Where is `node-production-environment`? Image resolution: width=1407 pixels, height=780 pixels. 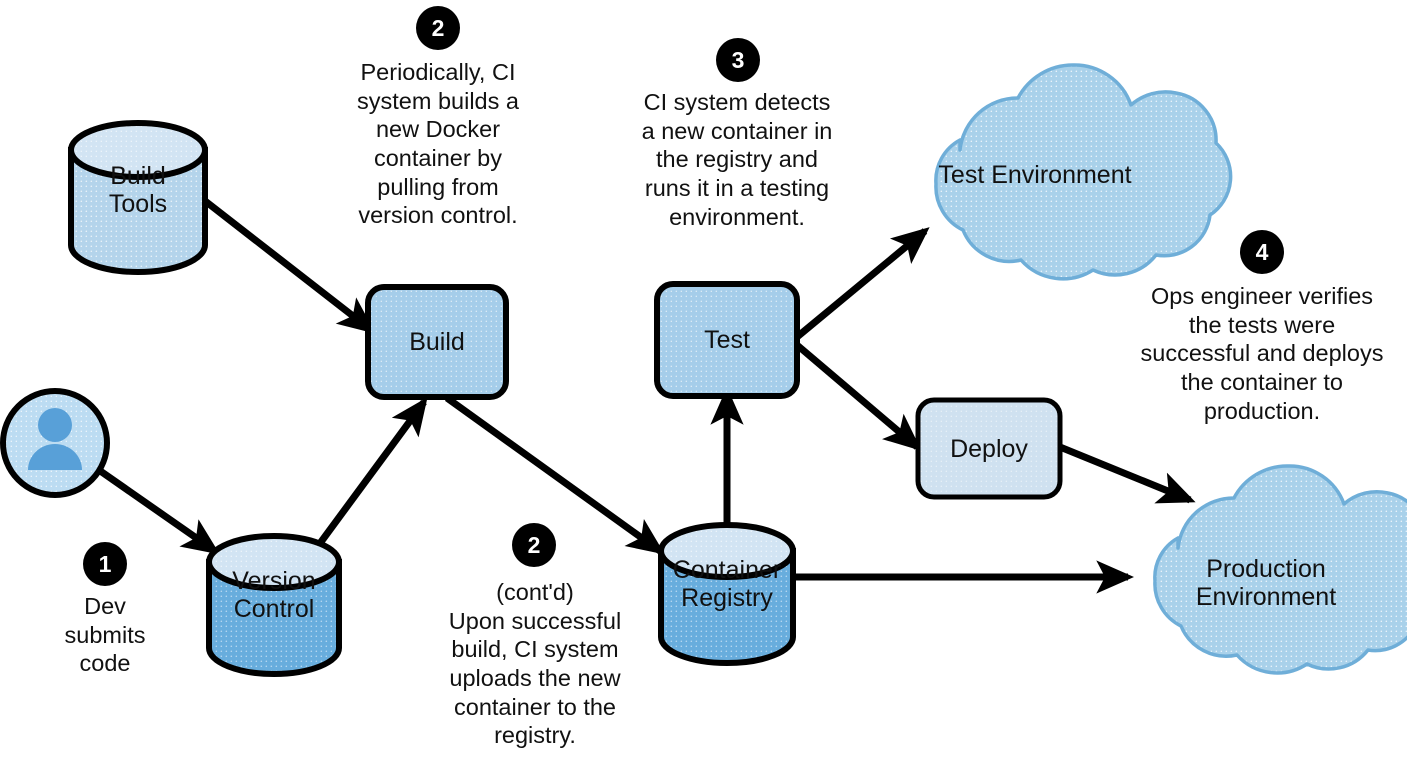
node-production-environment is located at coordinates (1280, 569).